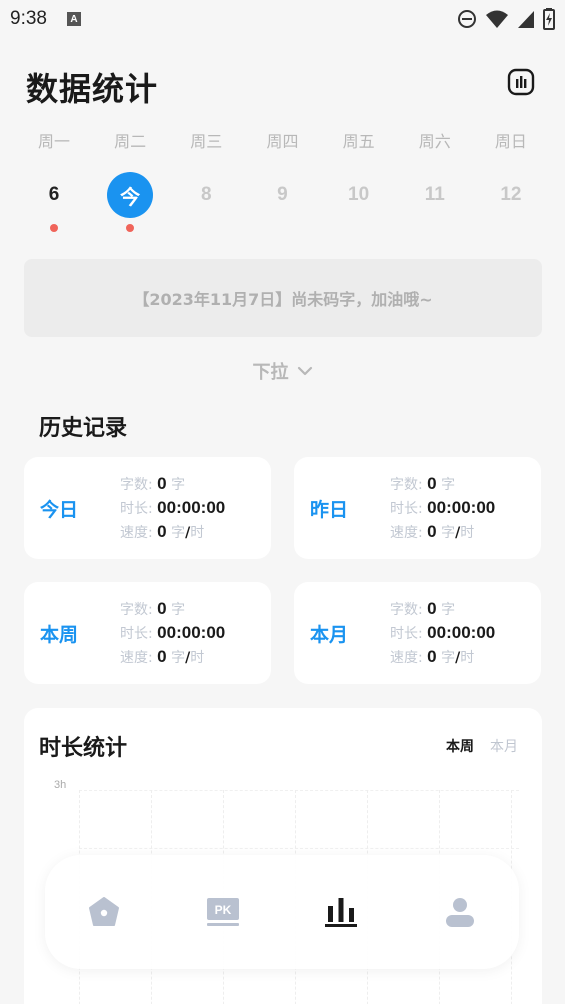 This screenshot has width=565, height=1004. I want to click on week-day-fri: 周五 10, so click(359, 181).